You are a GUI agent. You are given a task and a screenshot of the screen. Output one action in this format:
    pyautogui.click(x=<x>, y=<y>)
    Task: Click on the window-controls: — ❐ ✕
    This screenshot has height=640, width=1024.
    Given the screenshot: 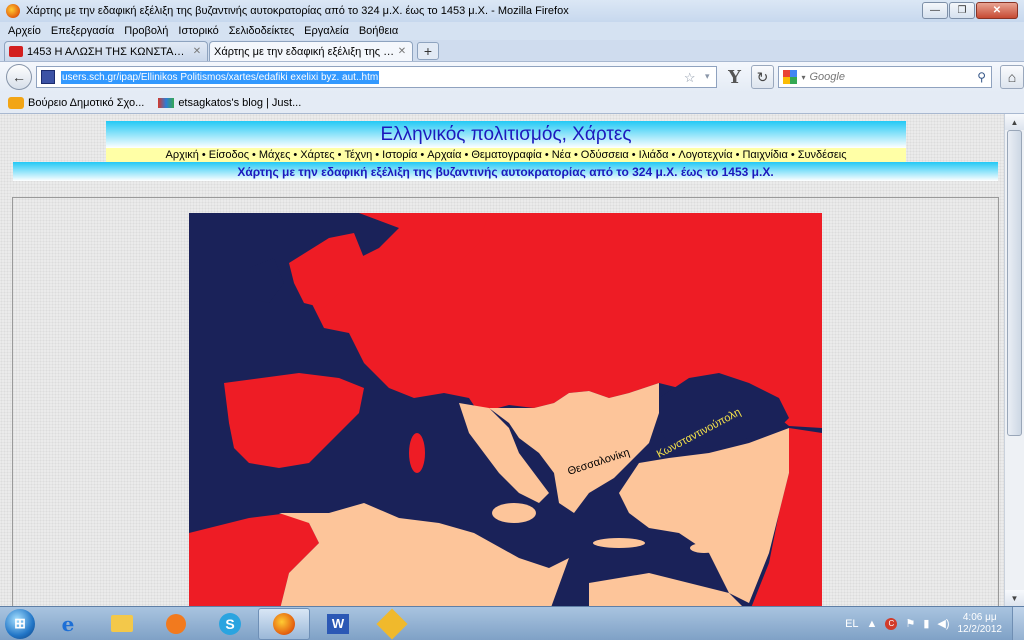 What is the action you would take?
    pyautogui.click(x=970, y=10)
    